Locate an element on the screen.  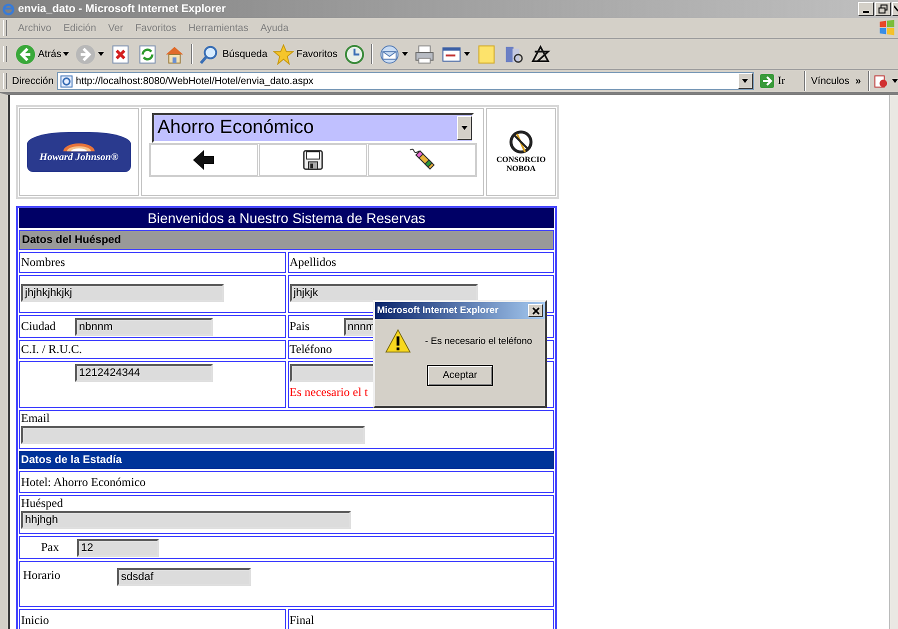
minimize-icon is located at coordinates (866, 11).